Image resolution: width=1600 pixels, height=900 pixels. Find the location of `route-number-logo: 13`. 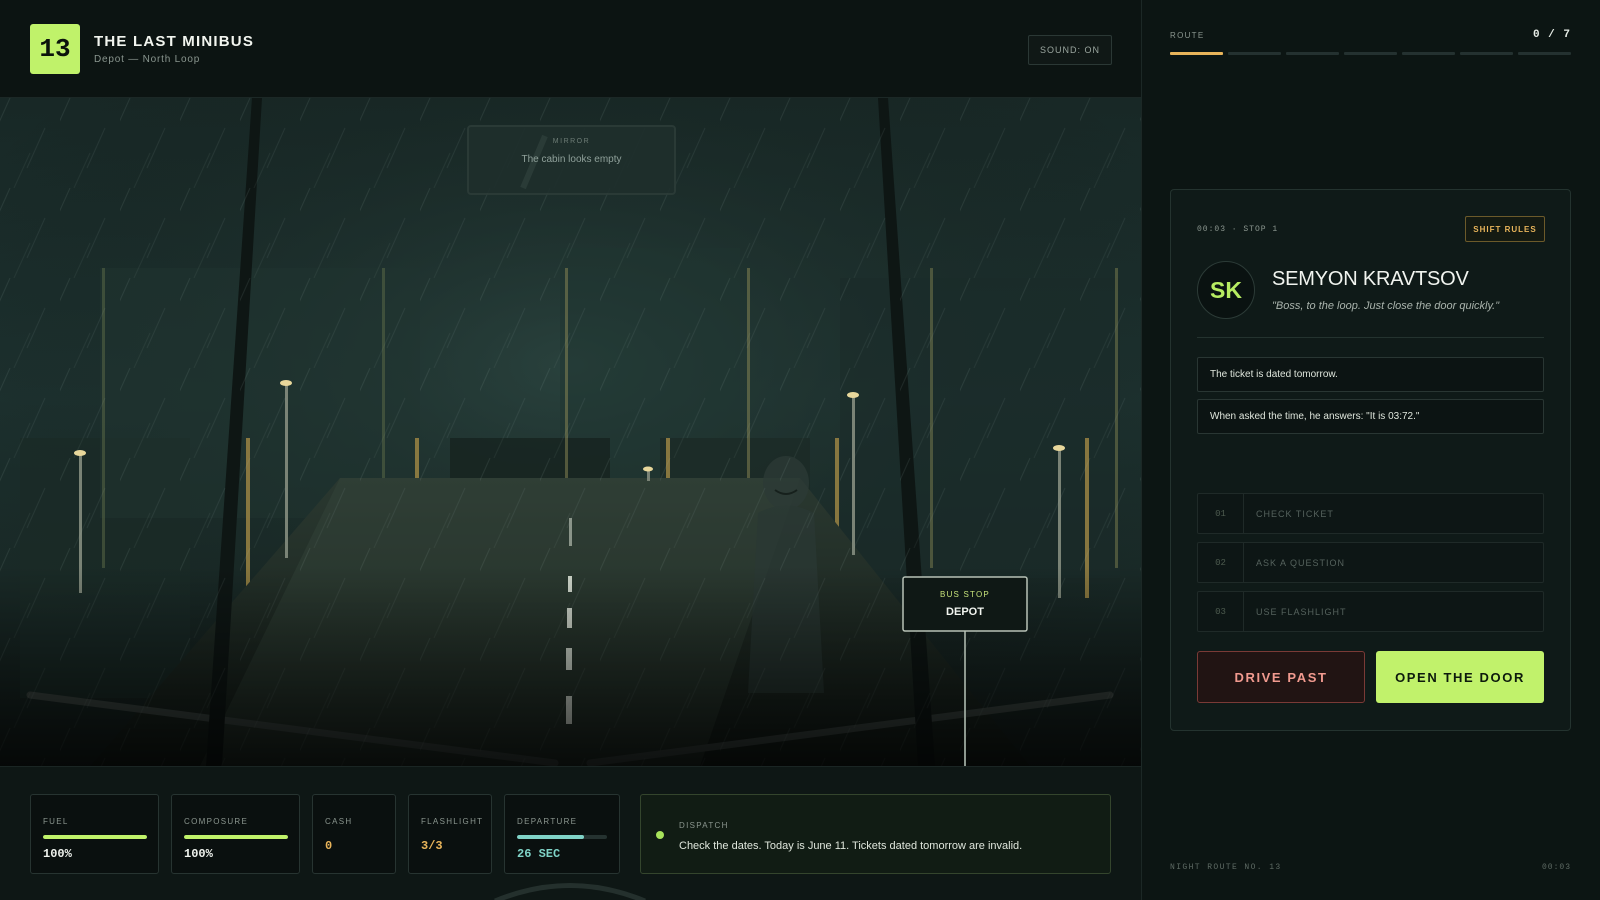

route-number-logo: 13 is located at coordinates (55, 49).